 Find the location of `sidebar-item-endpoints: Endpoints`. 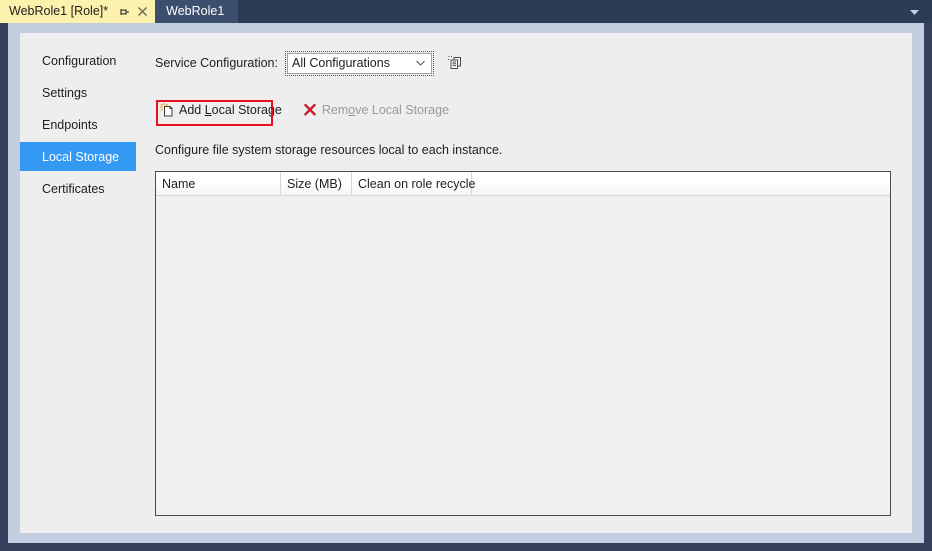

sidebar-item-endpoints: Endpoints is located at coordinates (78, 124).